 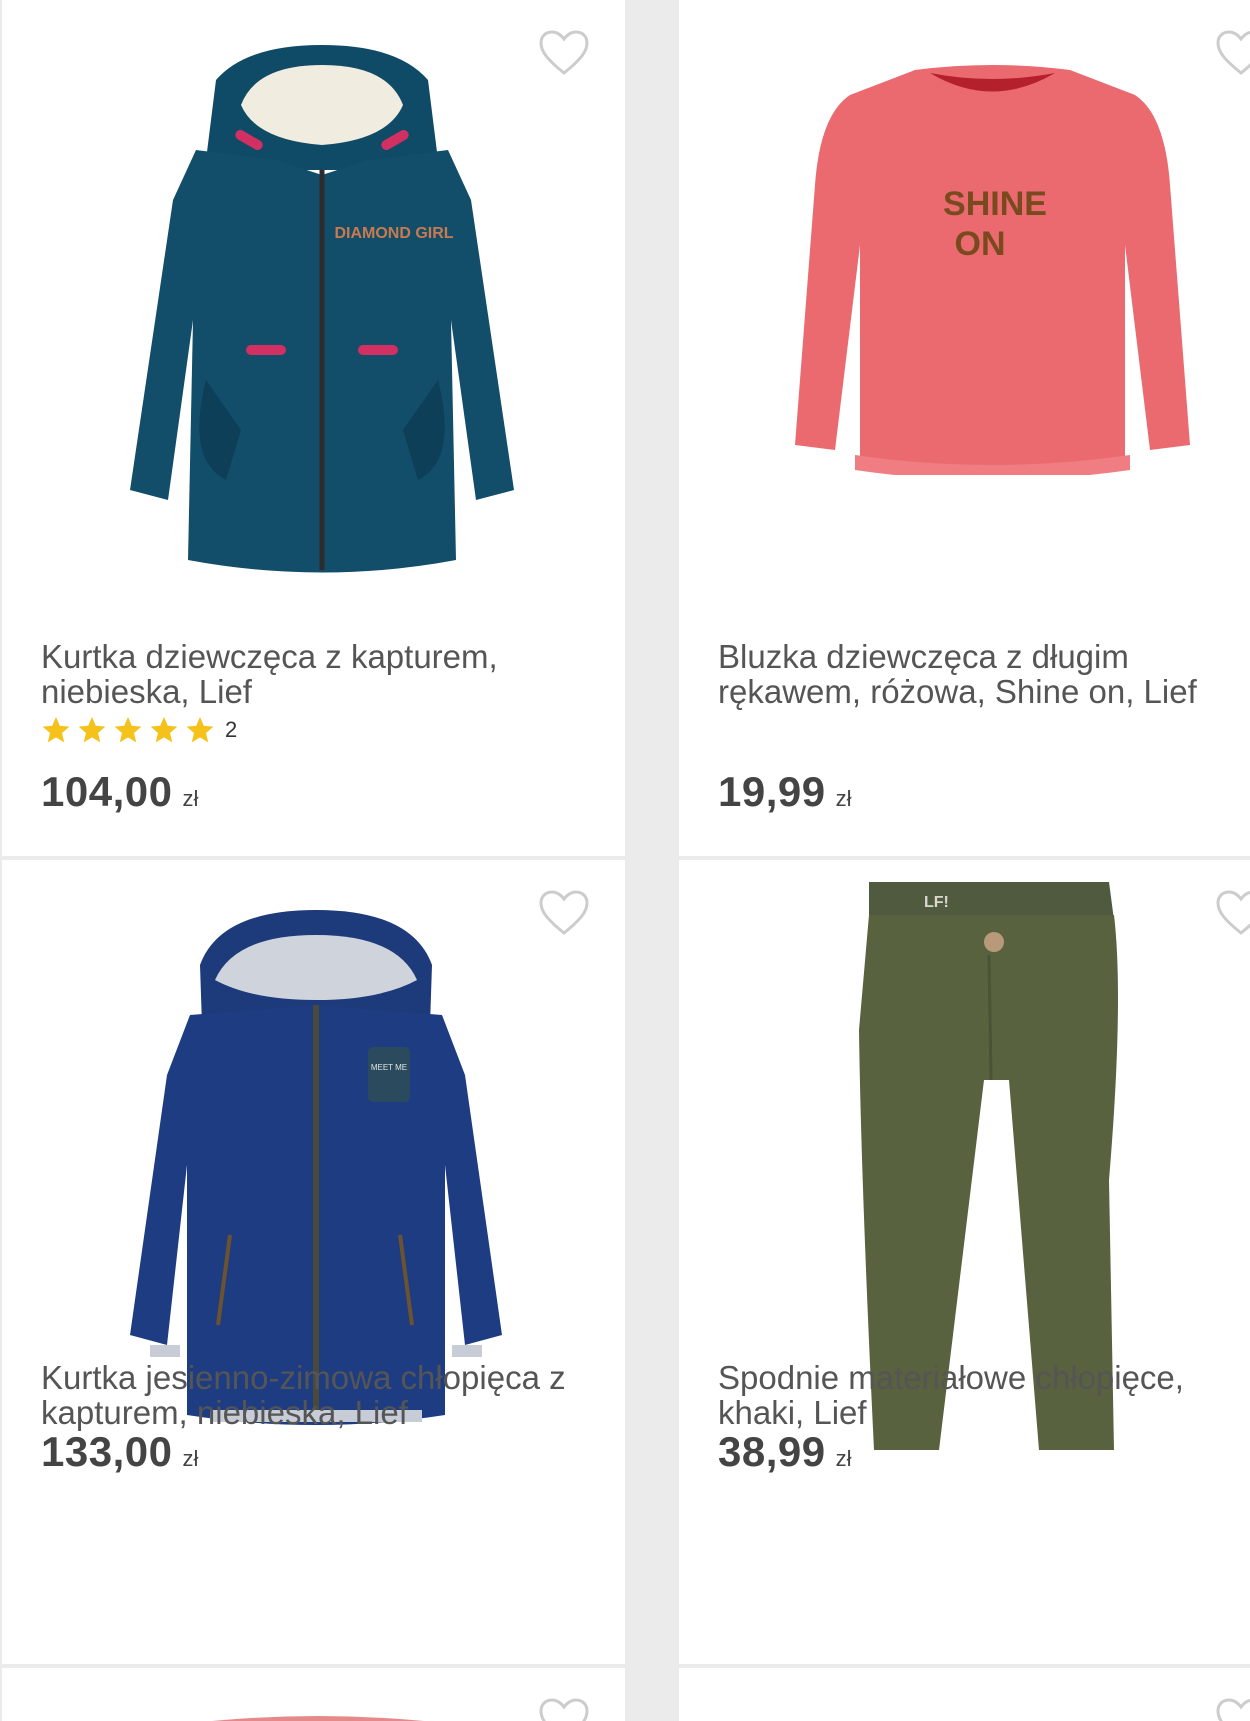 I want to click on product-price: 133,00 zł, so click(x=119, y=1452).